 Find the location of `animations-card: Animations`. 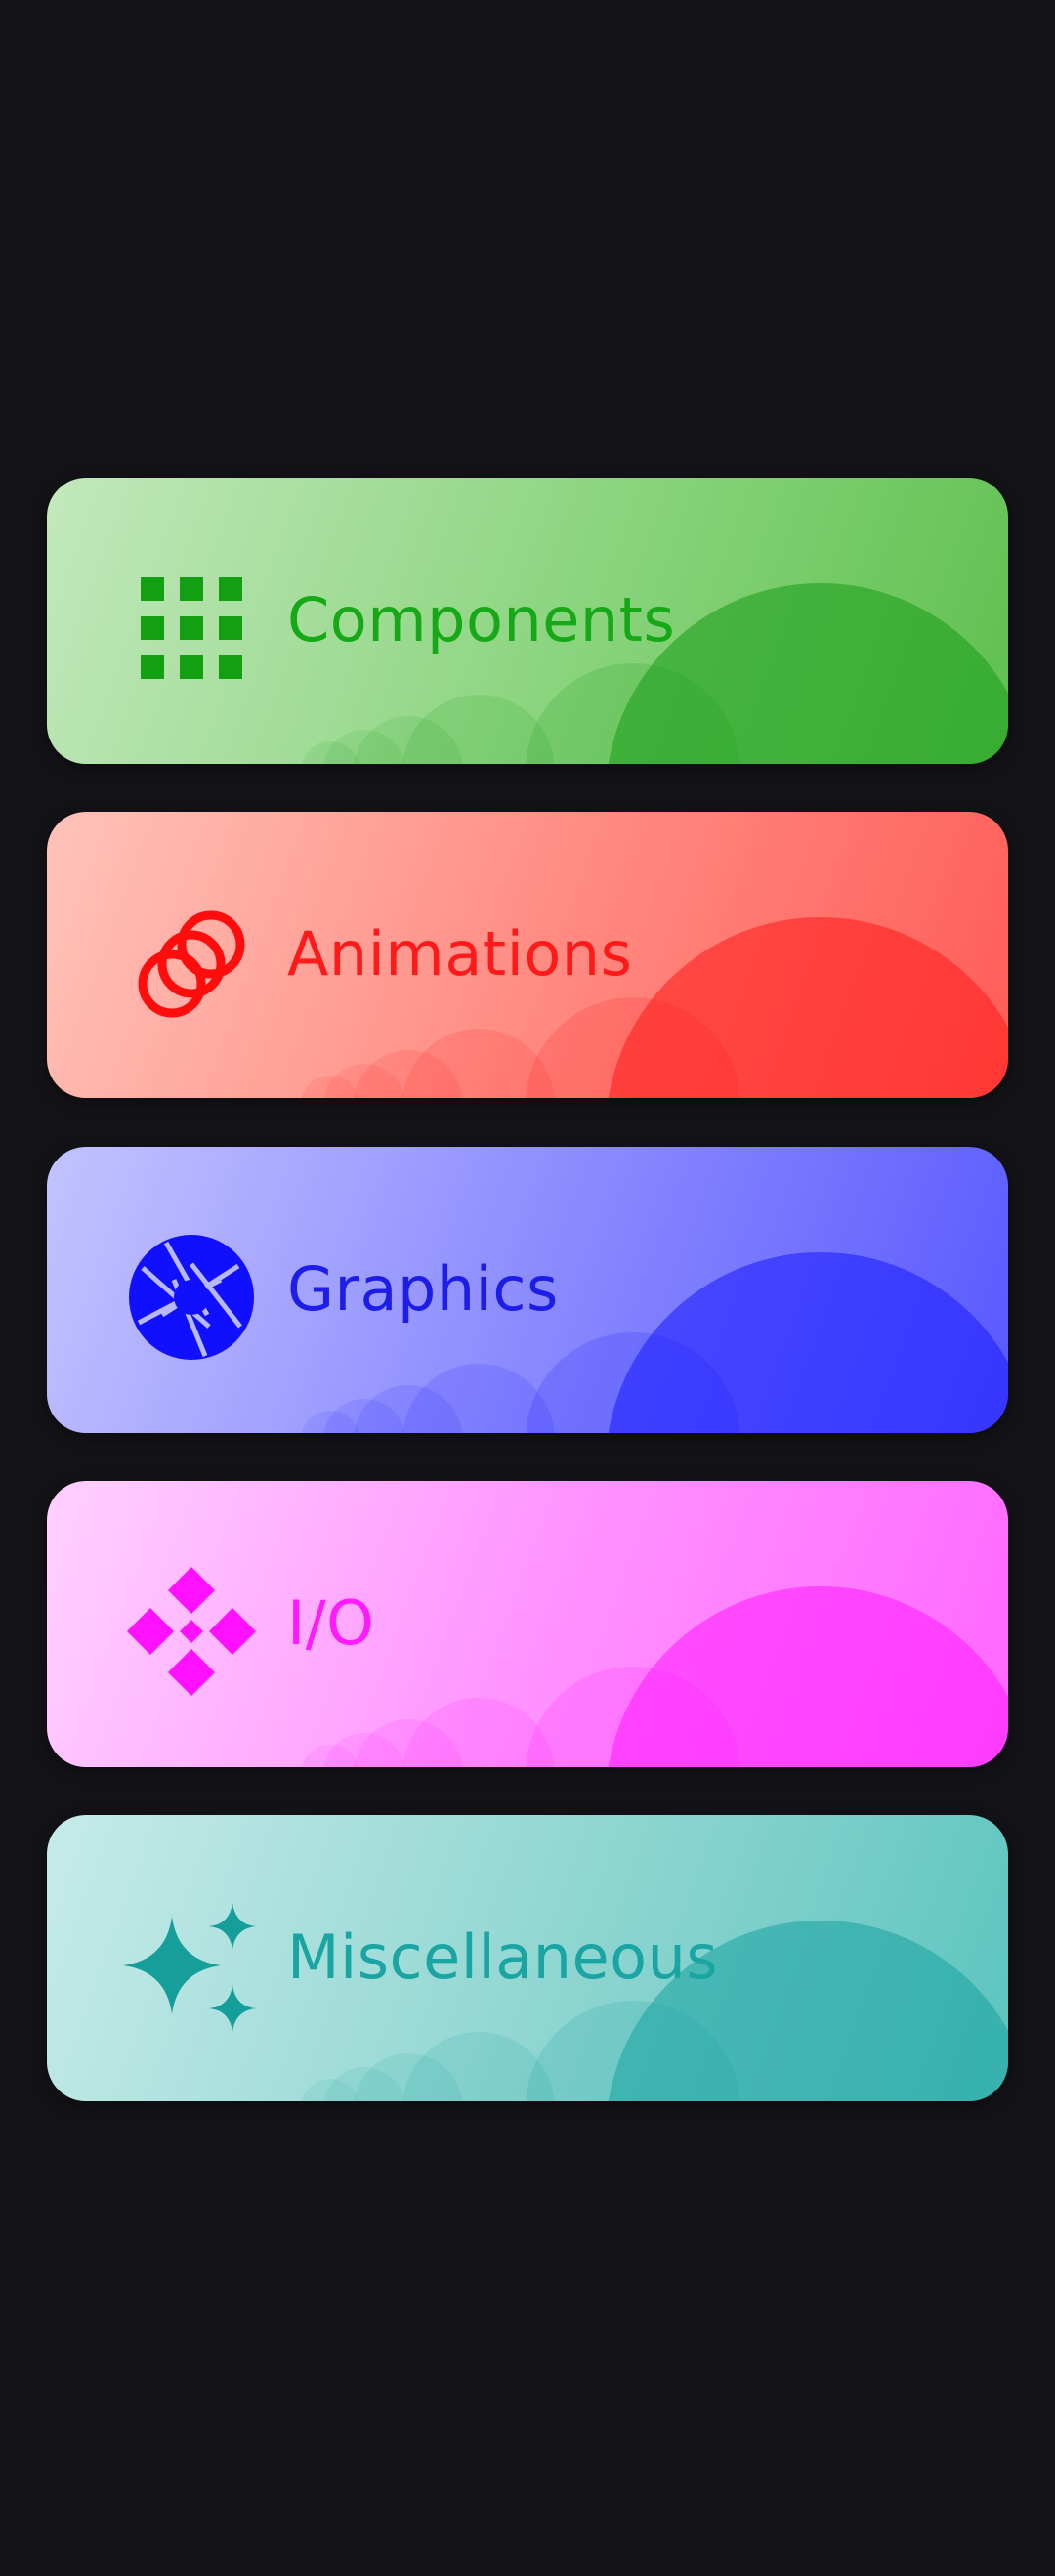

animations-card: Animations is located at coordinates (527, 955).